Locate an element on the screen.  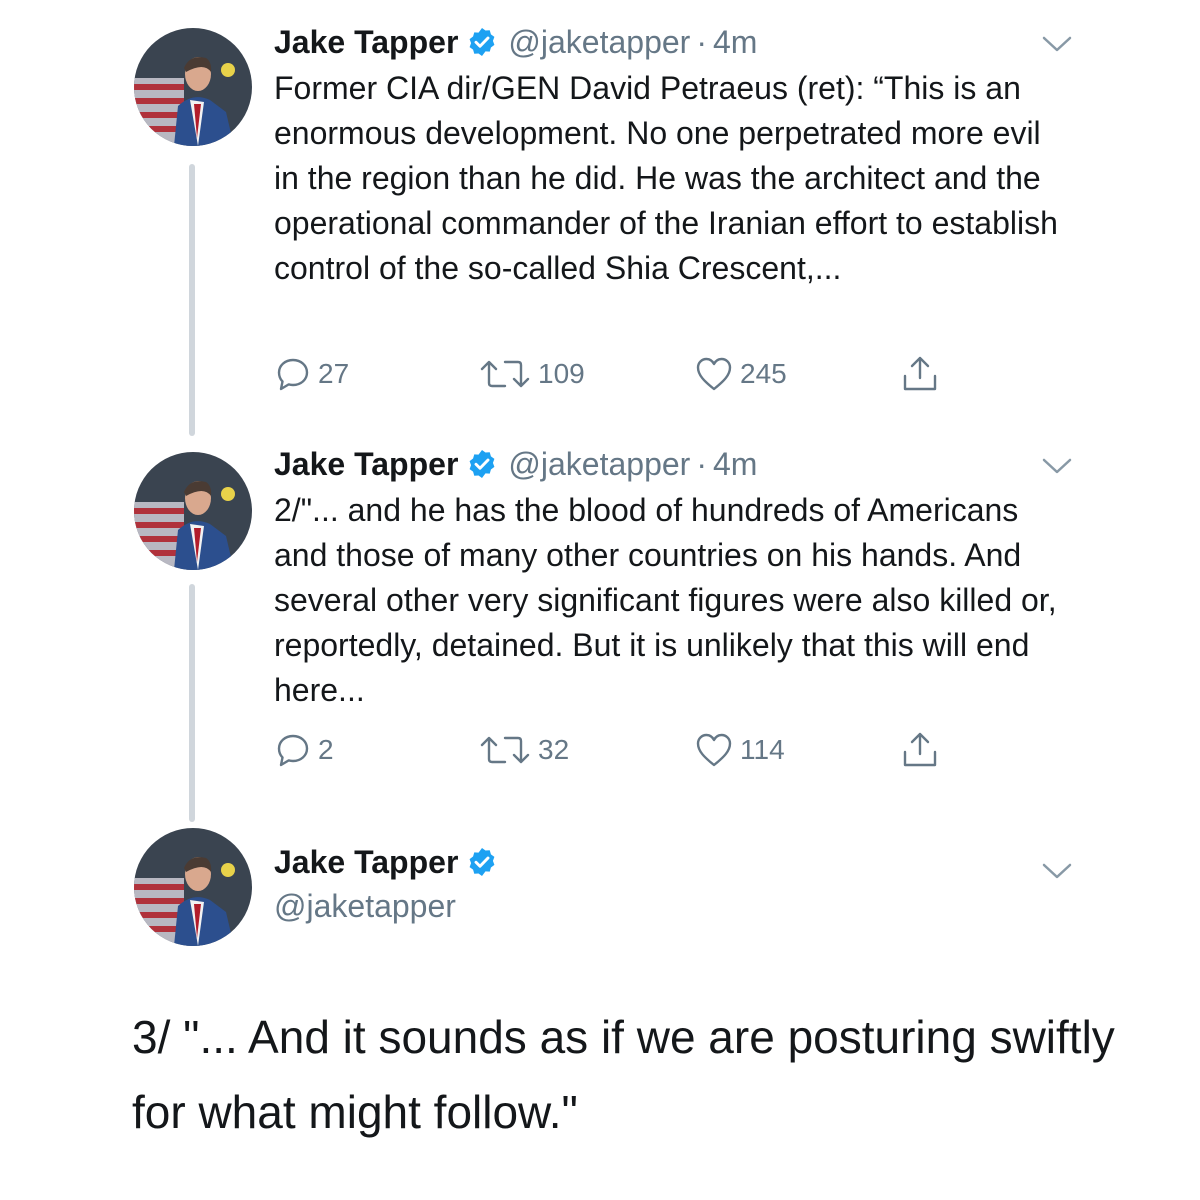
tweet-header: Jake Tapper is located at coordinates (391, 862).